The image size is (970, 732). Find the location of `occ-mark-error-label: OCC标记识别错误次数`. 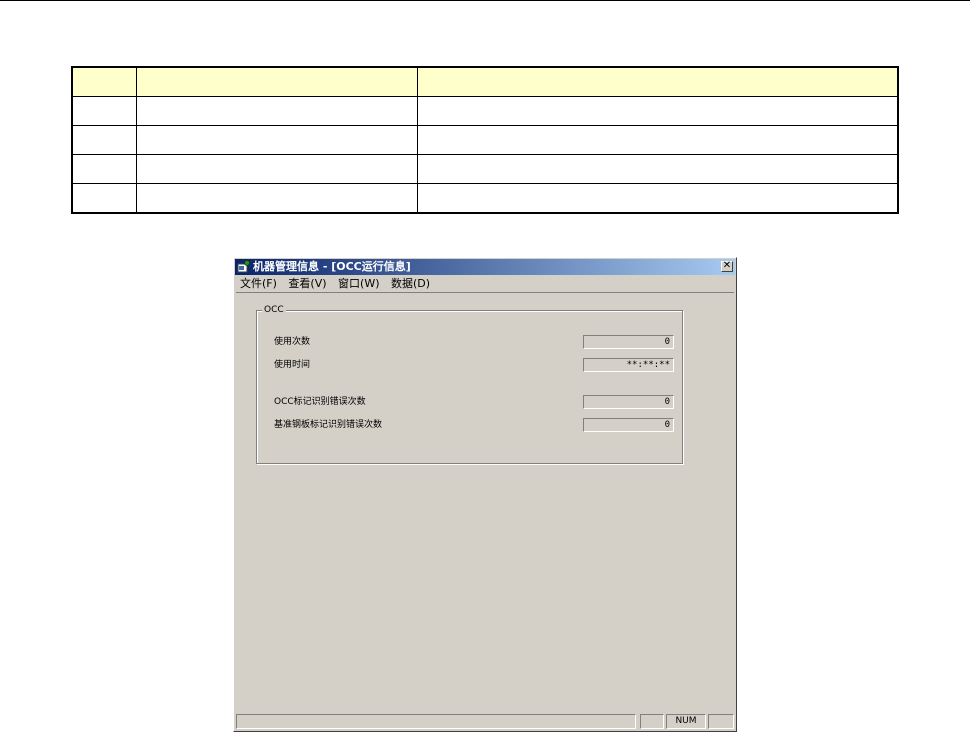

occ-mark-error-label: OCC标记识别错误次数 is located at coordinates (320, 402).